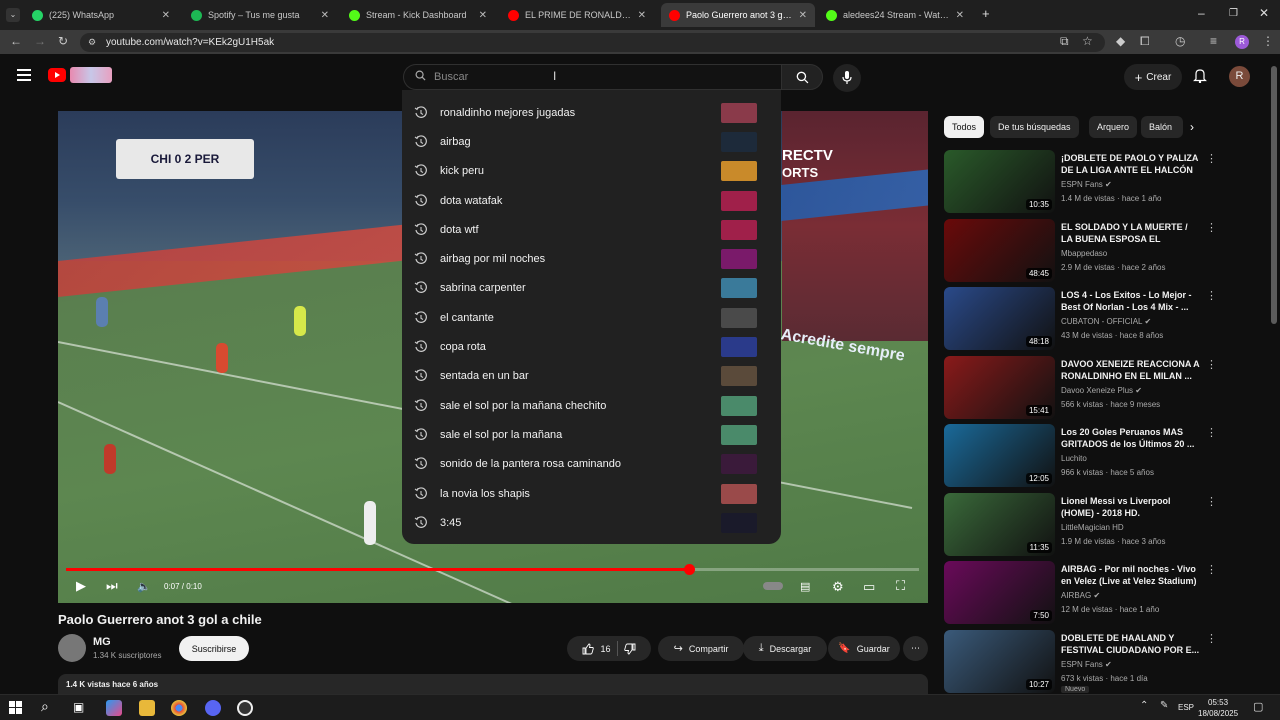 The image size is (1280, 720). What do you see at coordinates (78, 707) in the screenshot?
I see `task-view-icon: ▣` at bounding box center [78, 707].